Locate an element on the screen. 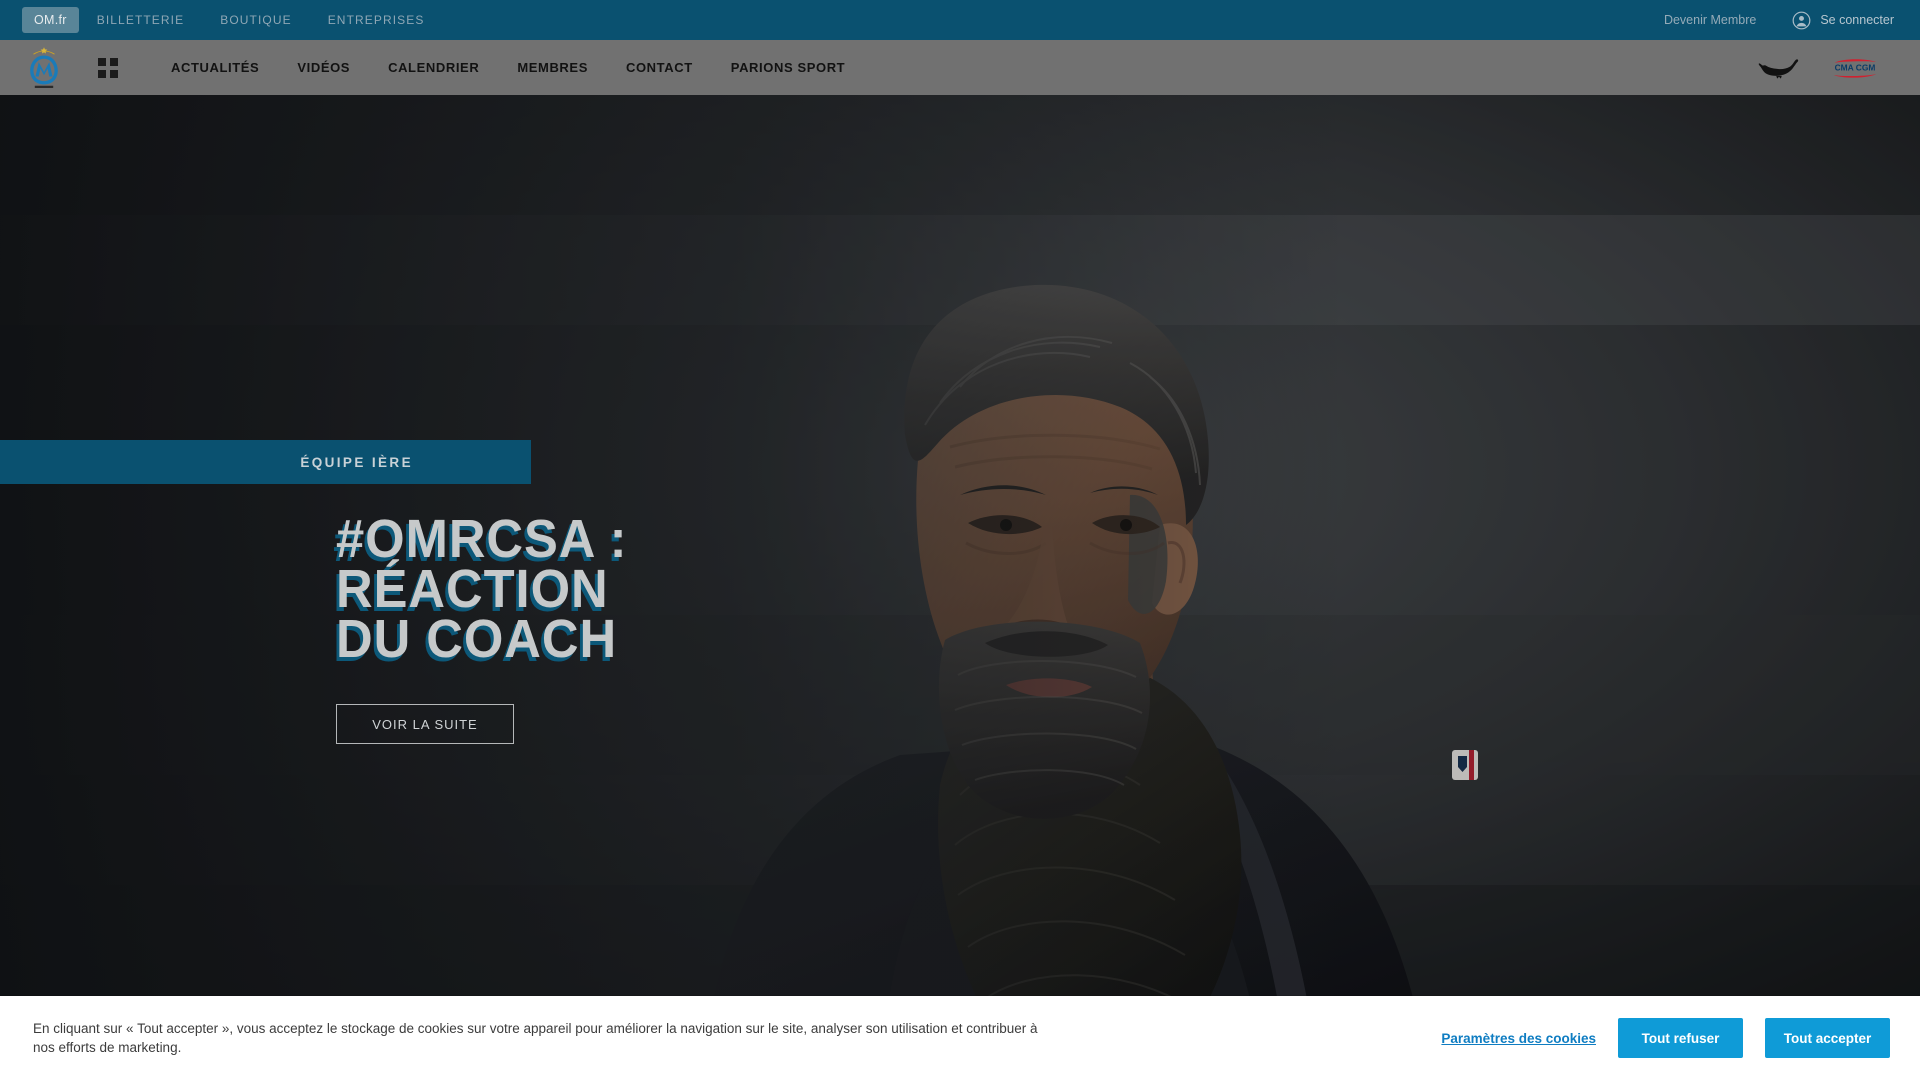 The height and width of the screenshot is (1080, 1920). nav-item-parions-sport: PARIONS SPORT is located at coordinates (788, 67).